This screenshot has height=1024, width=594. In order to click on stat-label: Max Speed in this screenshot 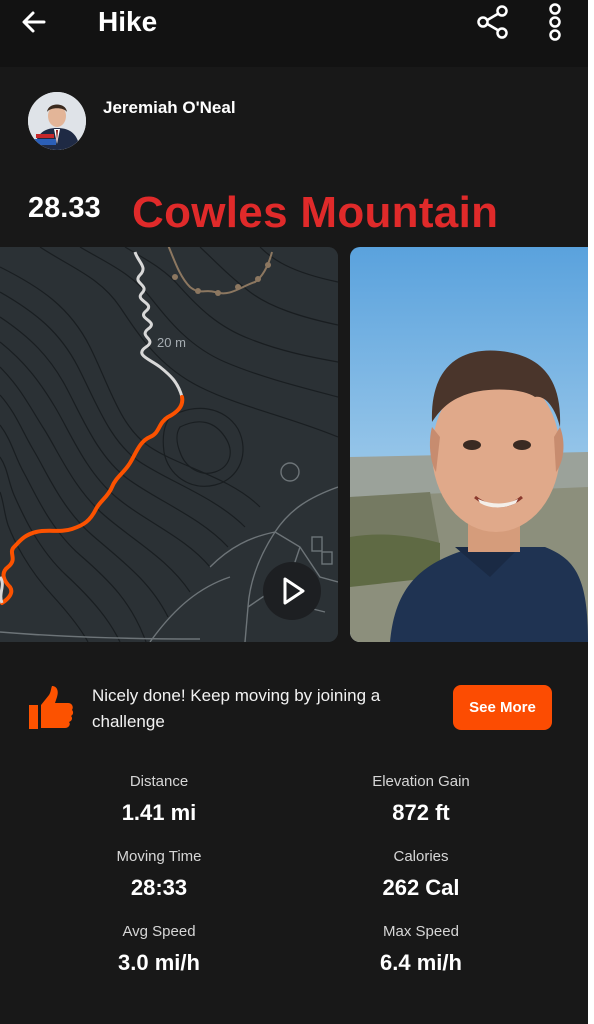, I will do `click(421, 931)`.